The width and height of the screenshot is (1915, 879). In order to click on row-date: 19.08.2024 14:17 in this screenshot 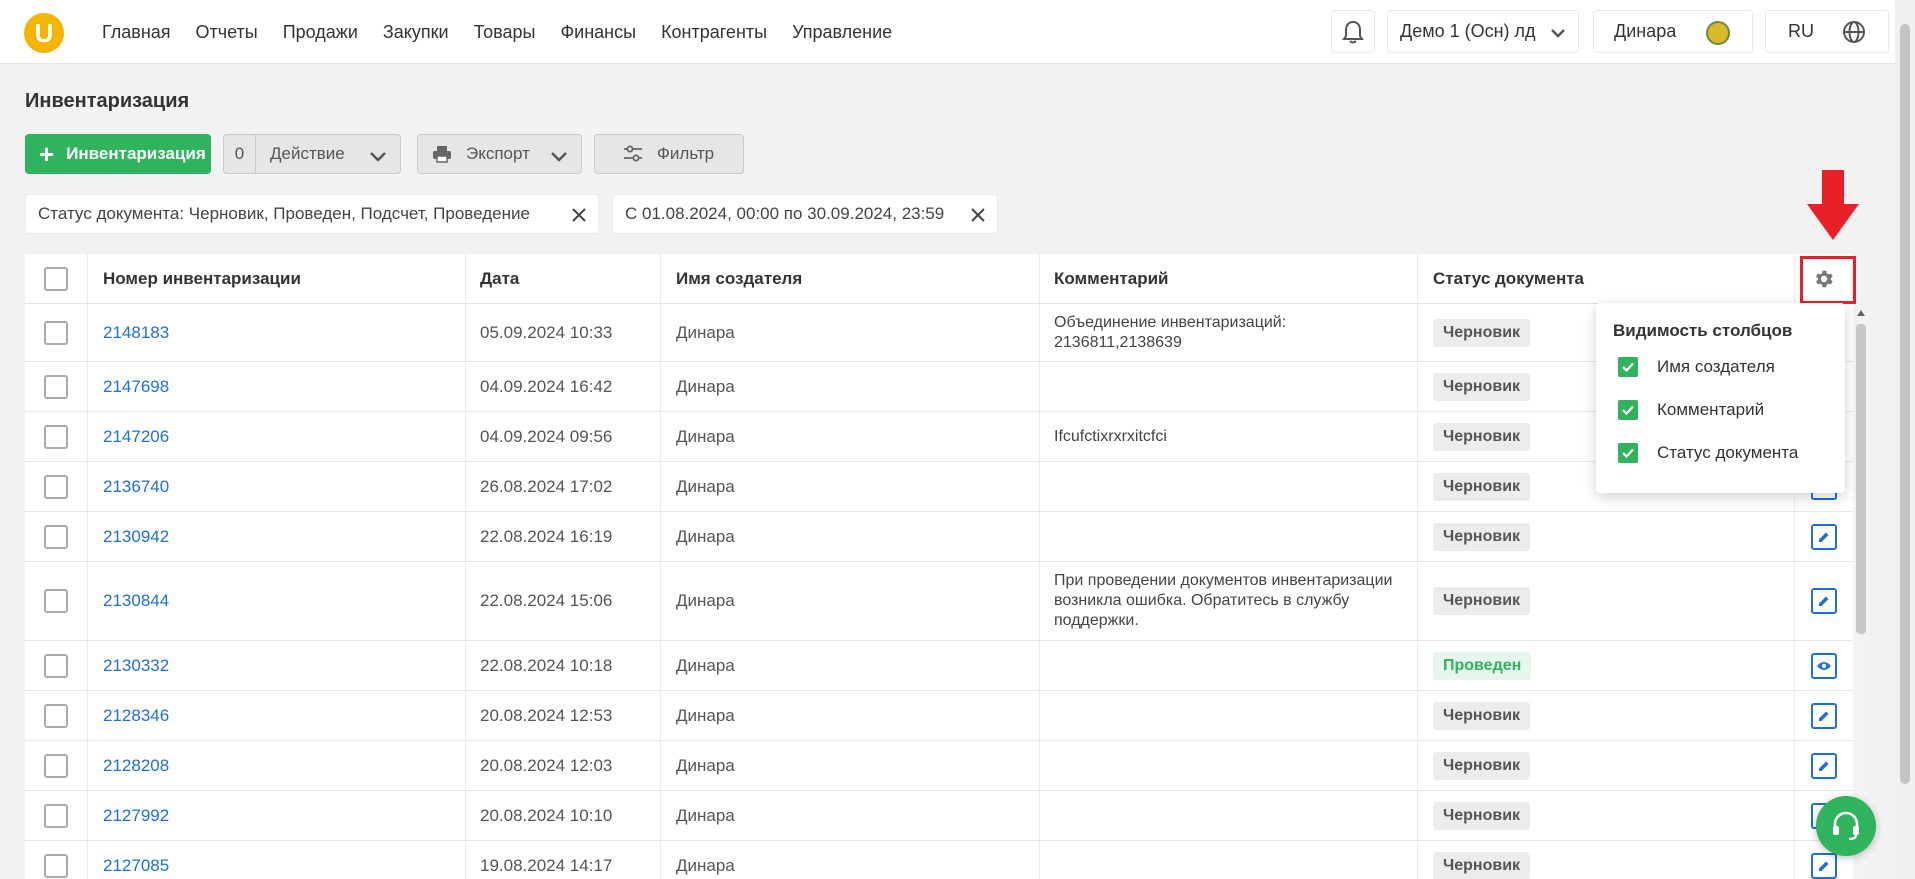, I will do `click(563, 860)`.